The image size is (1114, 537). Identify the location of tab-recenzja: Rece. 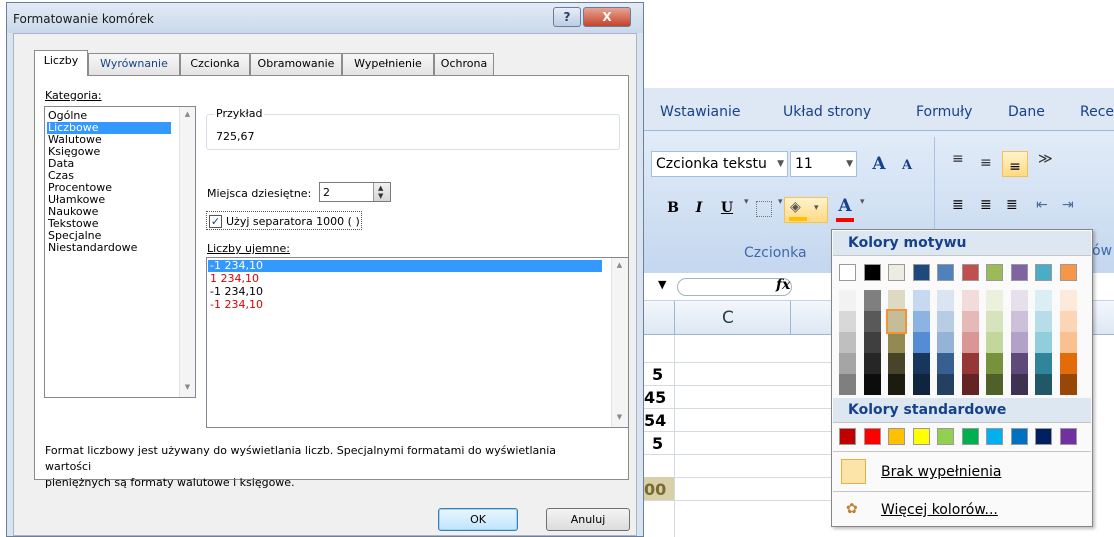
(1097, 112).